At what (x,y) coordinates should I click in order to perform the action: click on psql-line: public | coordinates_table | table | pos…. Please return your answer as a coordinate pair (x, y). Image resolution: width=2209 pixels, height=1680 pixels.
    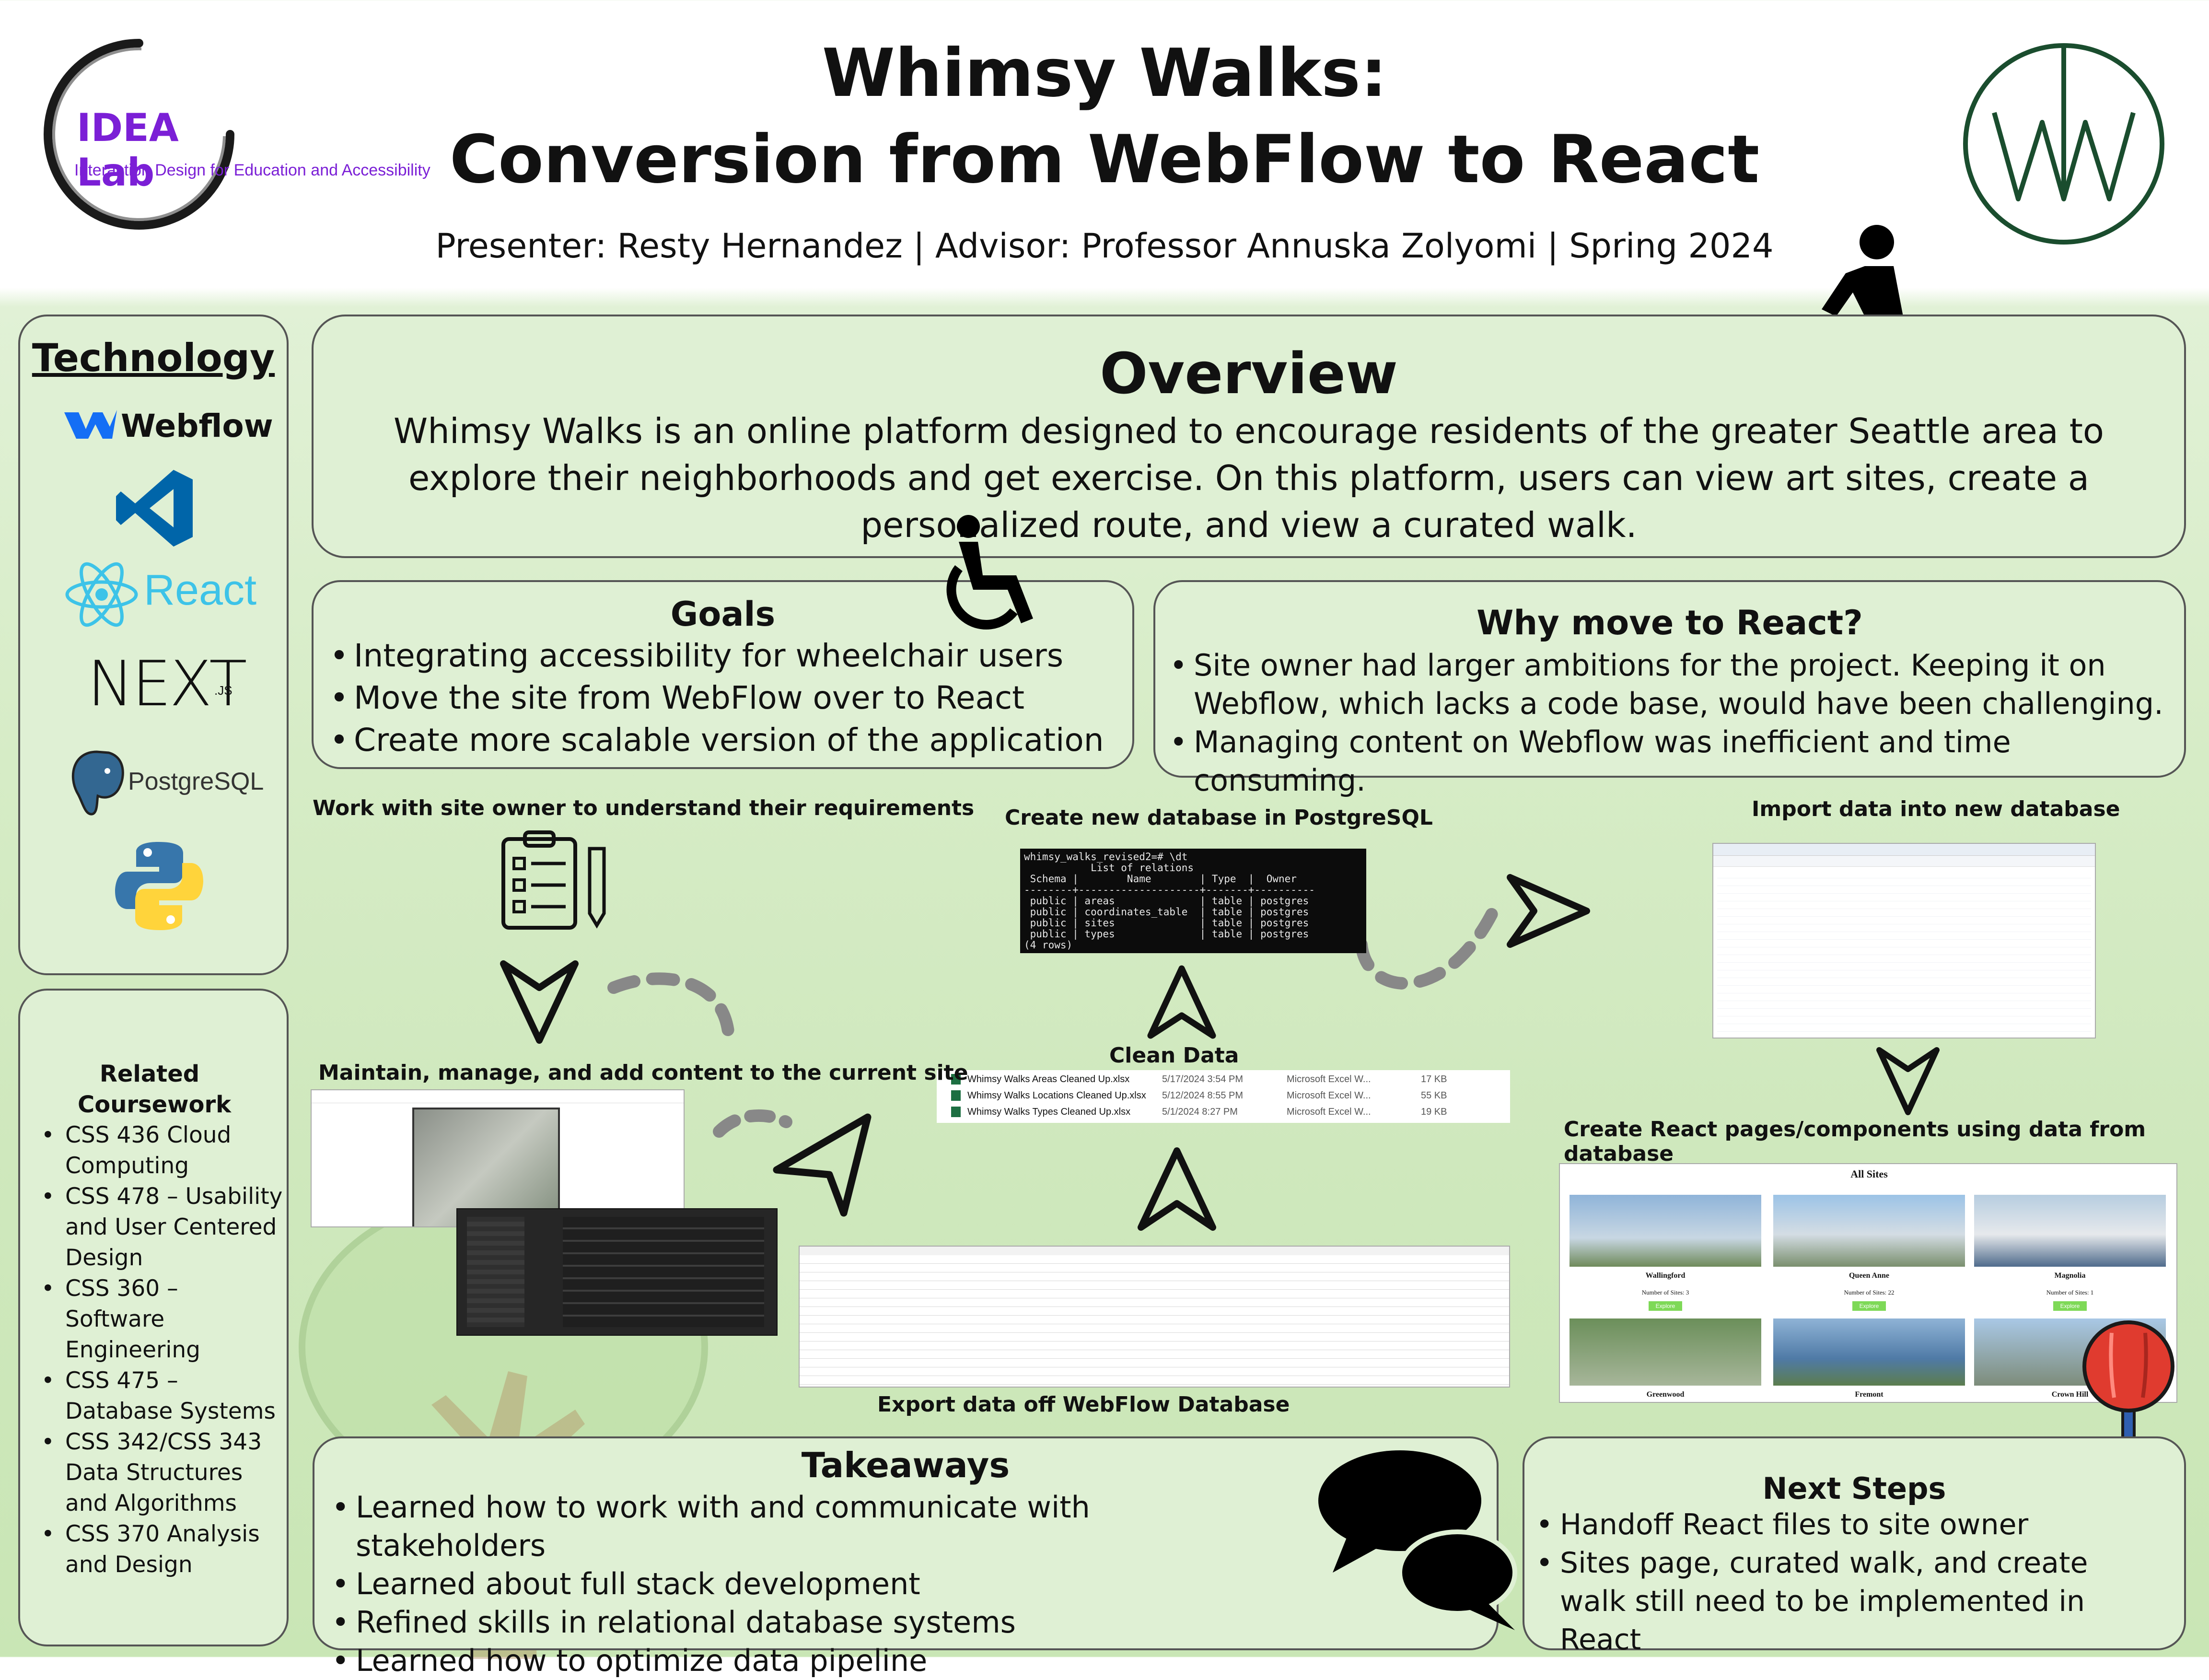
    Looking at the image, I should click on (1167, 912).